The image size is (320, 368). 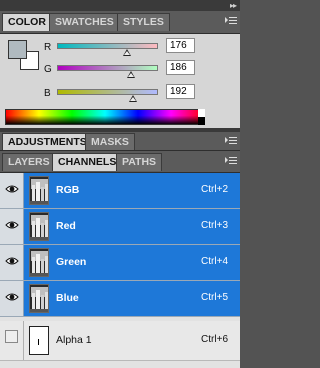 What do you see at coordinates (120, 263) in the screenshot?
I see `channel-row: Green Ctrl+4` at bounding box center [120, 263].